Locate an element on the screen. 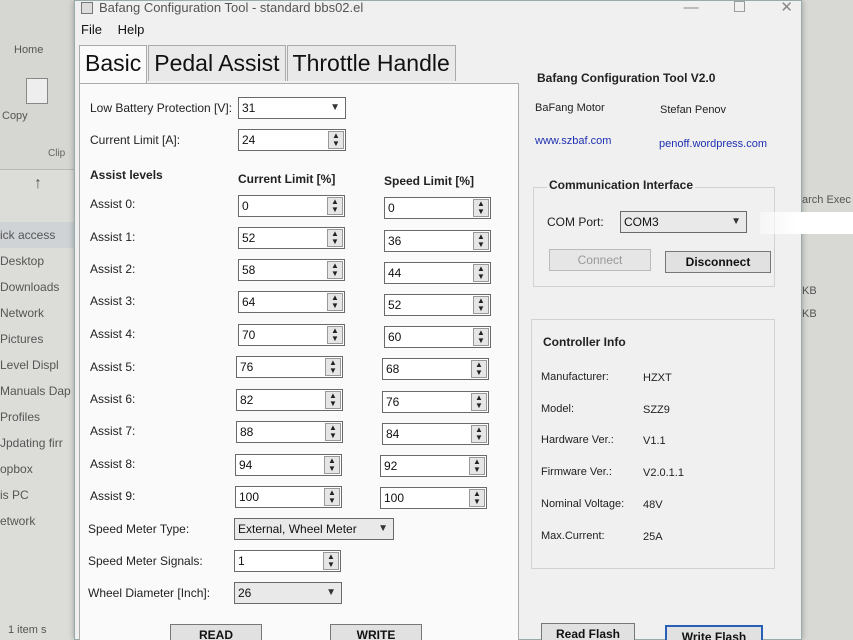 The width and height of the screenshot is (853, 640). assist-9-speed-stepper: 100 ▲ ▼ is located at coordinates (433, 498).